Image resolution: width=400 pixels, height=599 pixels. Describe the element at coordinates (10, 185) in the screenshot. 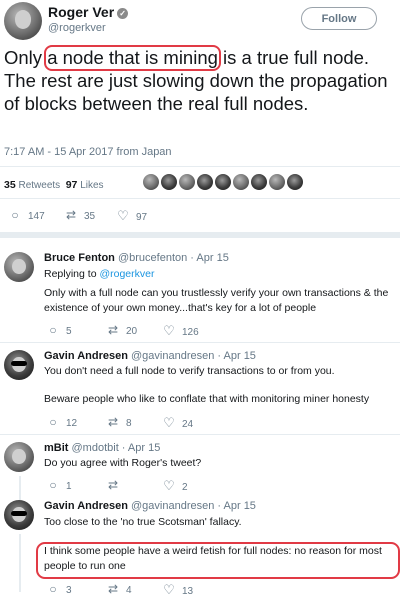

I see `retweets-count: 35` at that location.